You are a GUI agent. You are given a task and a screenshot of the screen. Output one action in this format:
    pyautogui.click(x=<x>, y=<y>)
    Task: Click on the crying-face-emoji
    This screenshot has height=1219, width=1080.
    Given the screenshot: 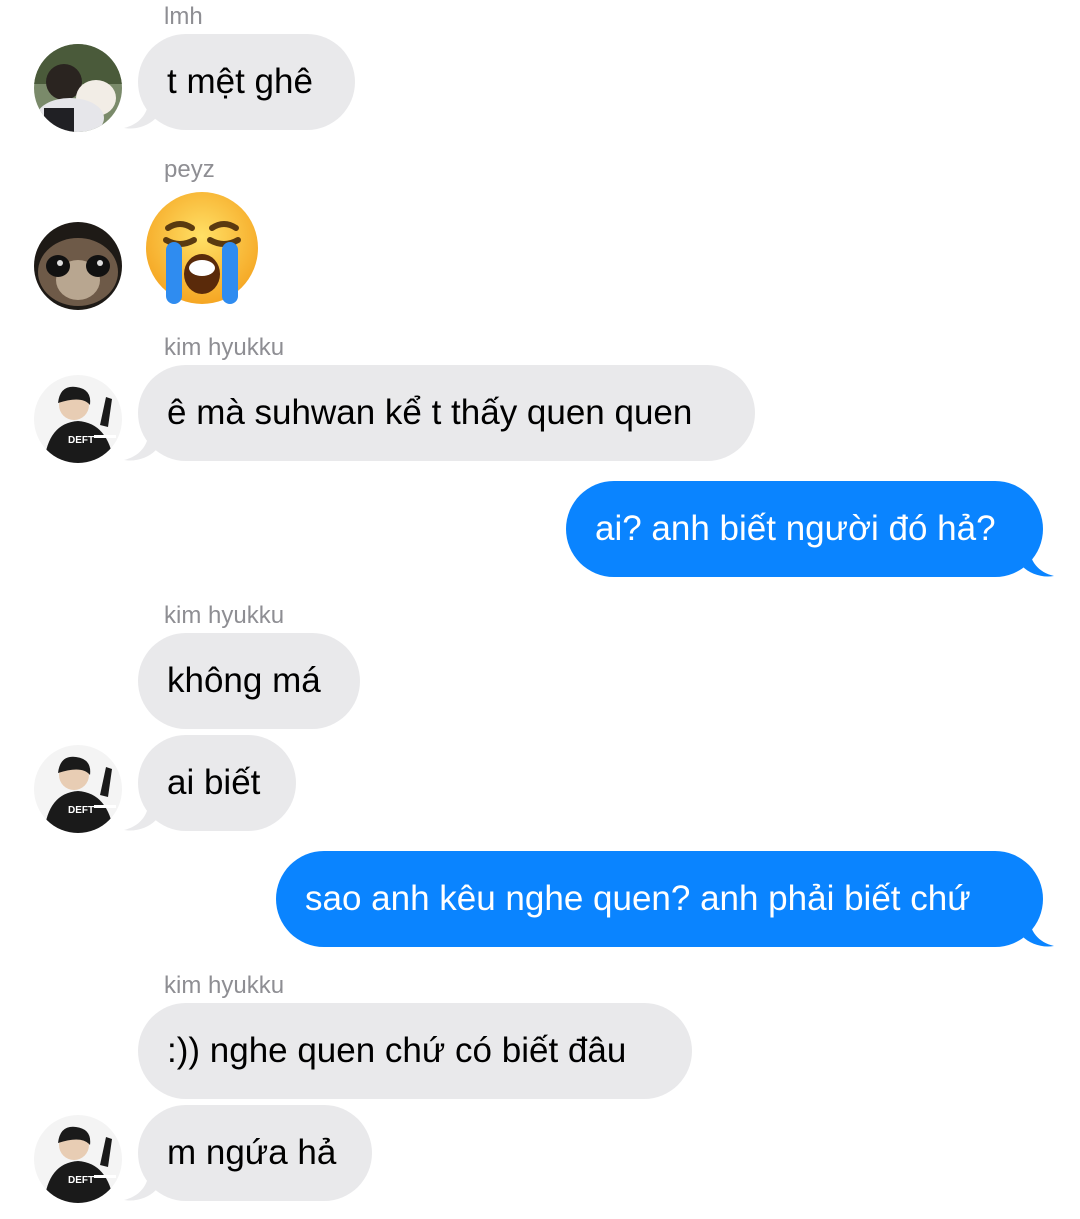 What is the action you would take?
    pyautogui.click(x=202, y=250)
    